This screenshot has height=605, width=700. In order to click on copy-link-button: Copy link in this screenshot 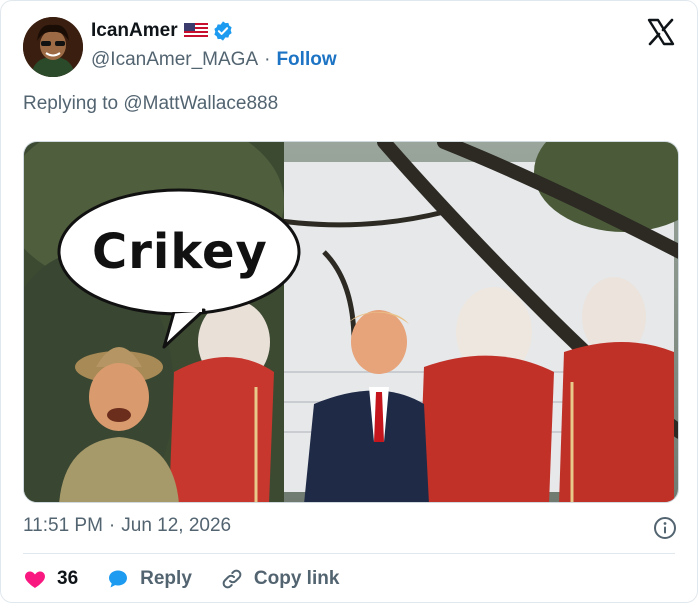, I will do `click(280, 579)`.